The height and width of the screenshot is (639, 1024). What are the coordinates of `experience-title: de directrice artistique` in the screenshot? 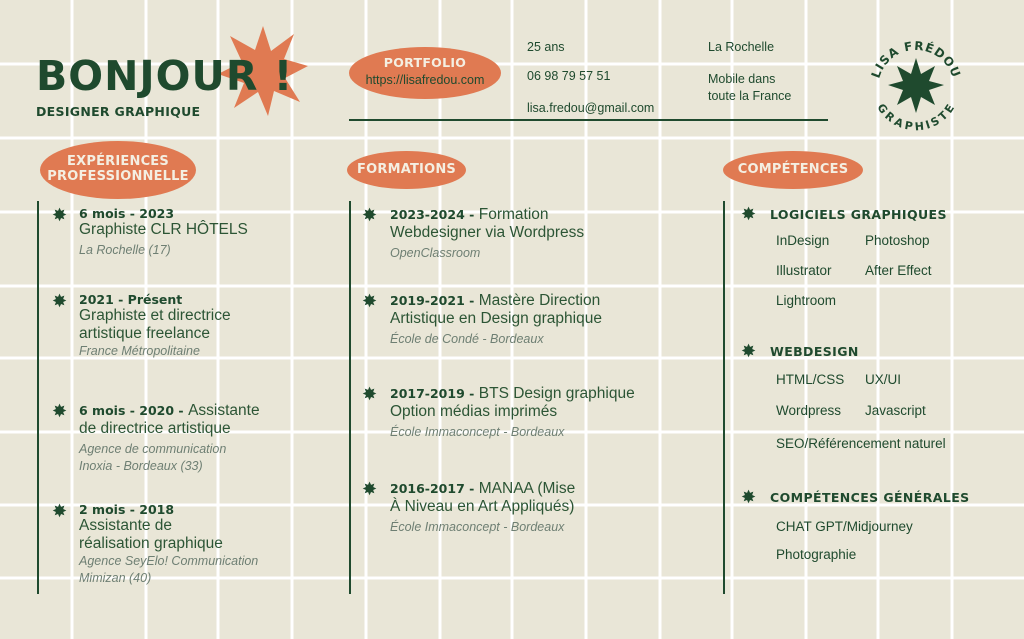 It's located at (155, 428).